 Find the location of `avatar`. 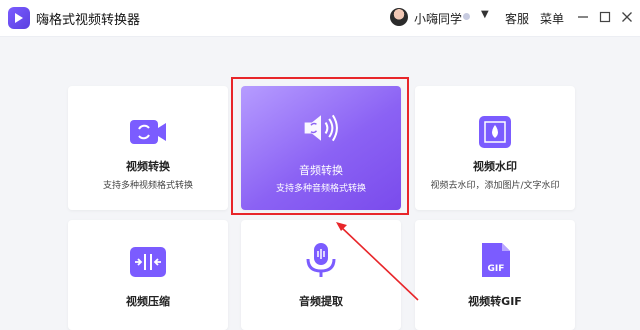

avatar is located at coordinates (399, 17).